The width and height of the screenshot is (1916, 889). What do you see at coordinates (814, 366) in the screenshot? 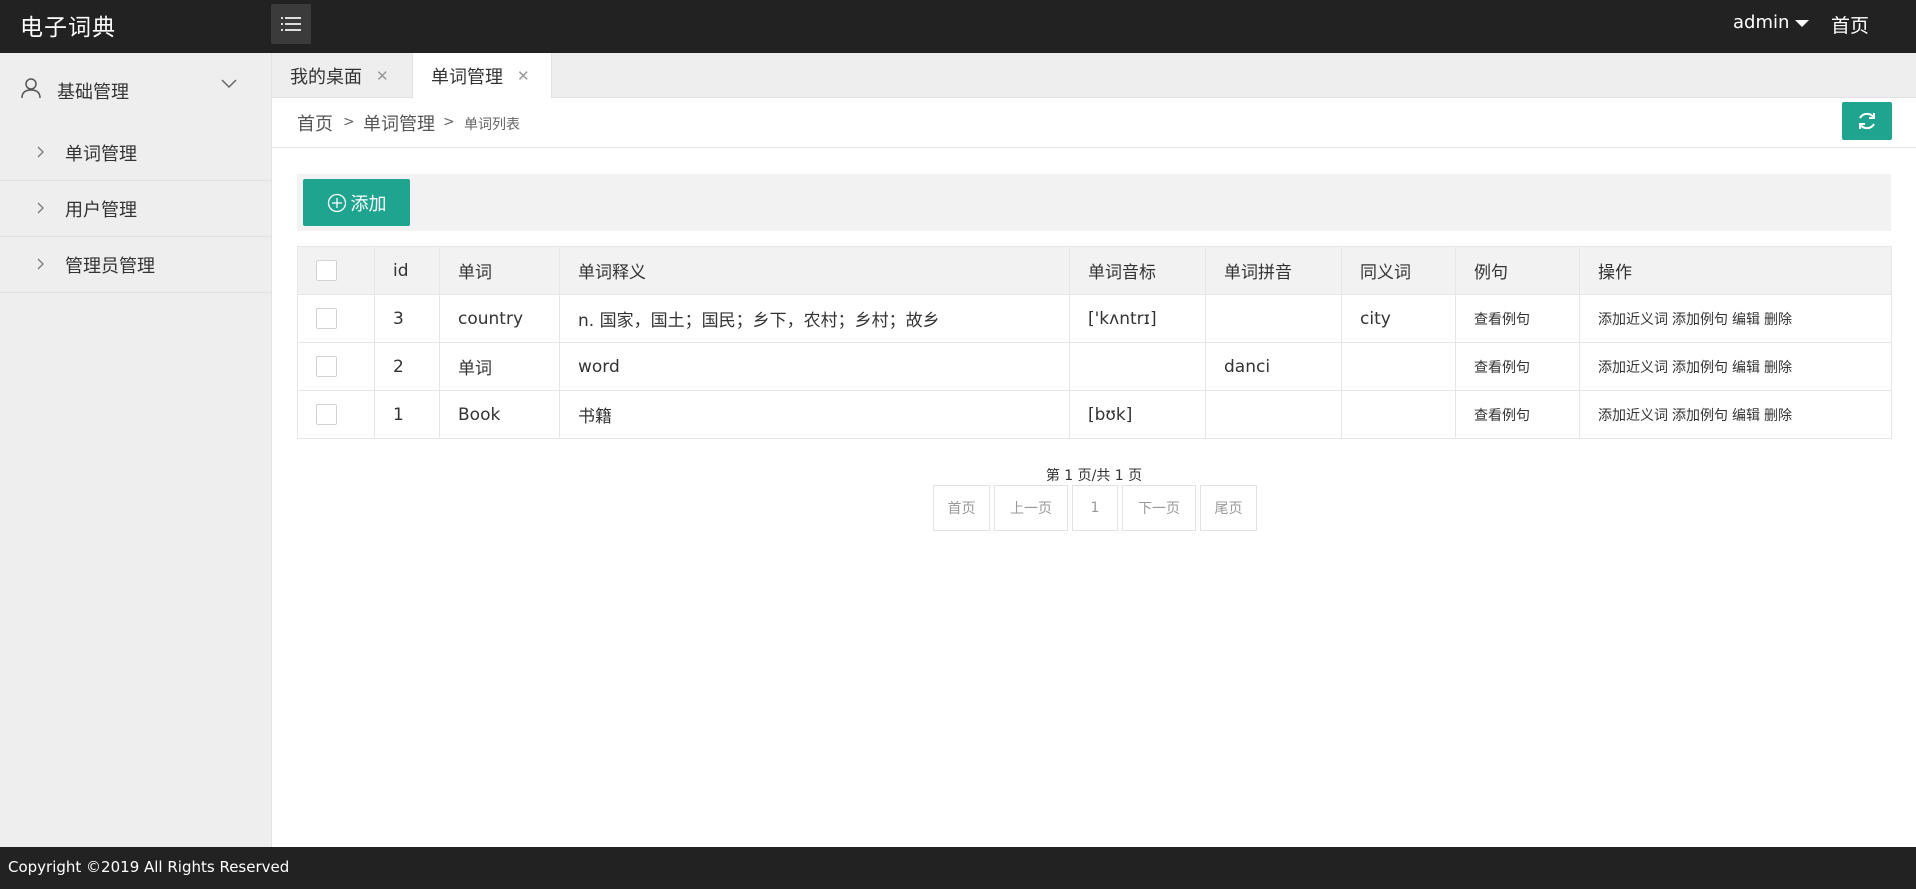
I see `cell-meaning: word` at bounding box center [814, 366].